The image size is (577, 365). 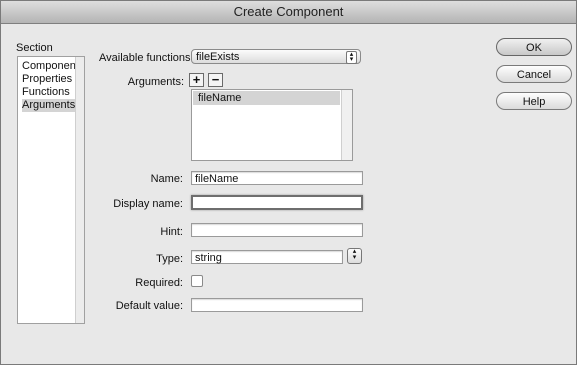 What do you see at coordinates (196, 80) in the screenshot?
I see `add-argument-button: +` at bounding box center [196, 80].